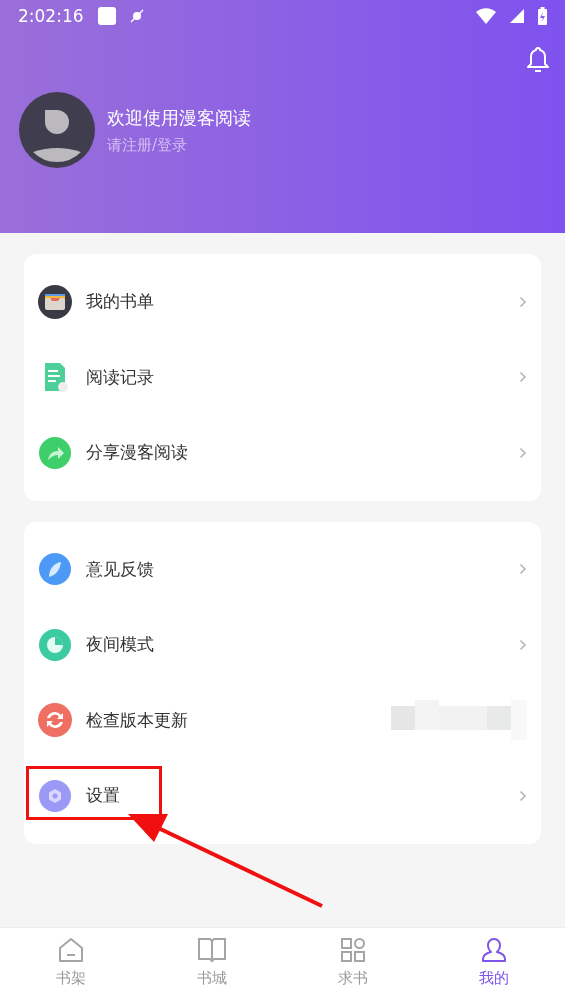 The height and width of the screenshot is (1004, 565). Describe the element at coordinates (486, 16) in the screenshot. I see `wifi-icon` at that location.